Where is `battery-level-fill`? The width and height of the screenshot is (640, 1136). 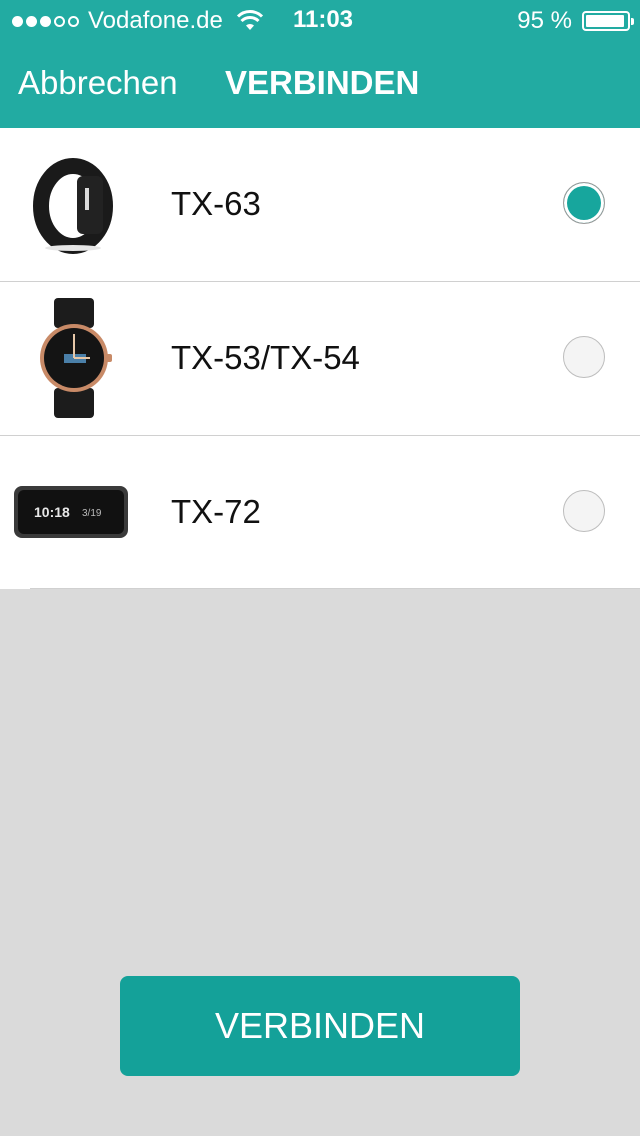
battery-level-fill is located at coordinates (605, 21).